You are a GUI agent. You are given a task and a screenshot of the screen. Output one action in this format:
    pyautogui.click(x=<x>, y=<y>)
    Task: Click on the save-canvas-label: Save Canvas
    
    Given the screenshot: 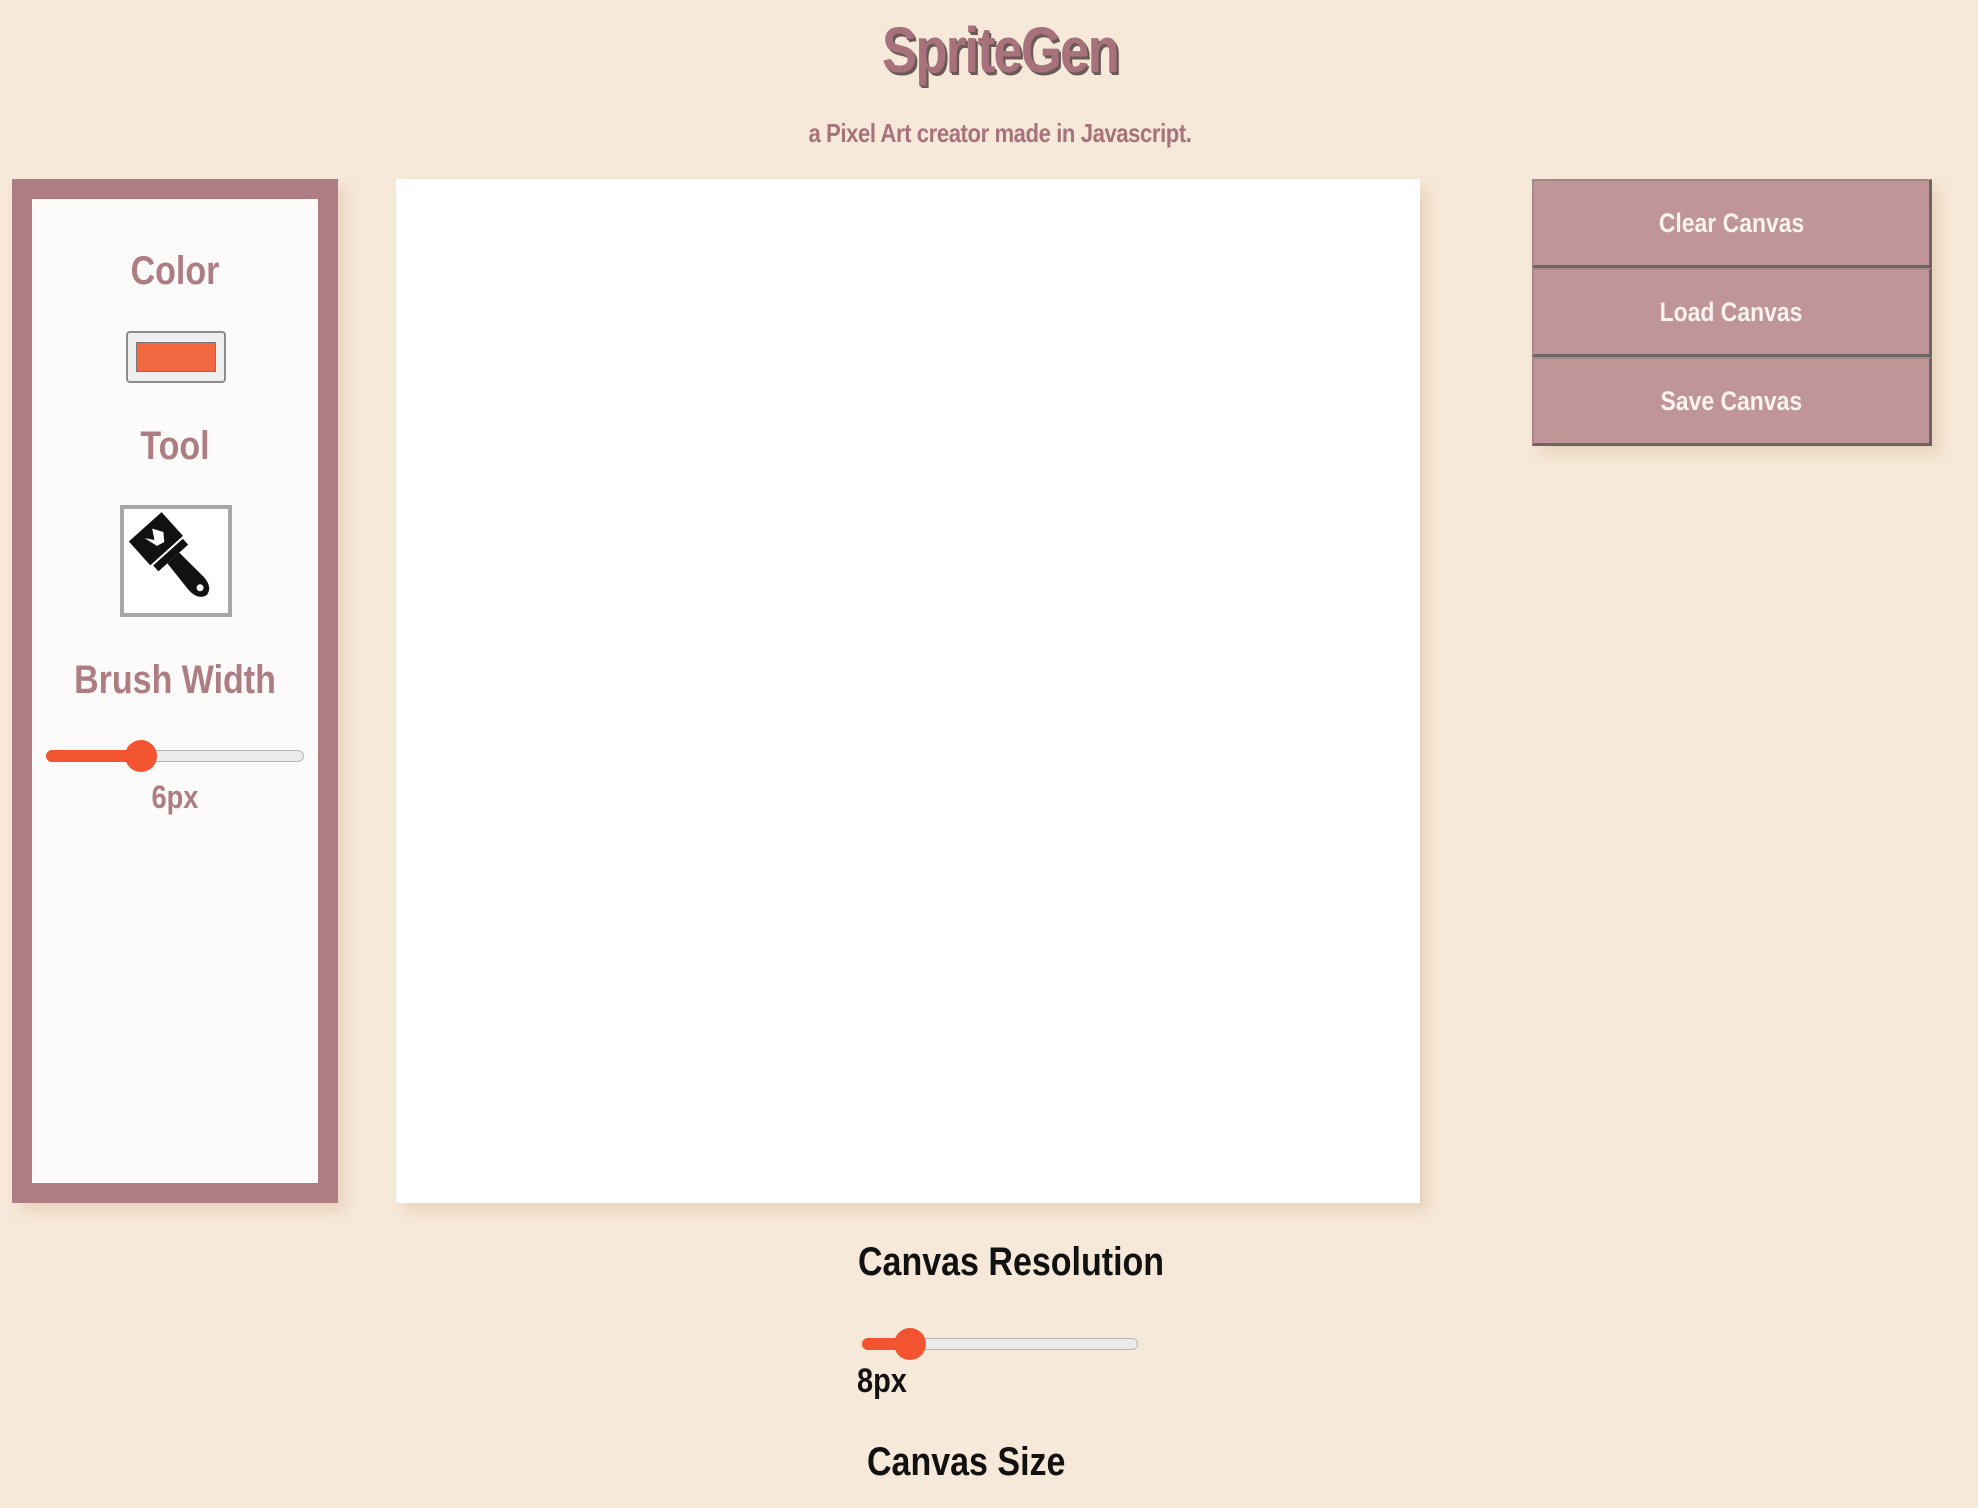 What is the action you would take?
    pyautogui.click(x=1731, y=401)
    